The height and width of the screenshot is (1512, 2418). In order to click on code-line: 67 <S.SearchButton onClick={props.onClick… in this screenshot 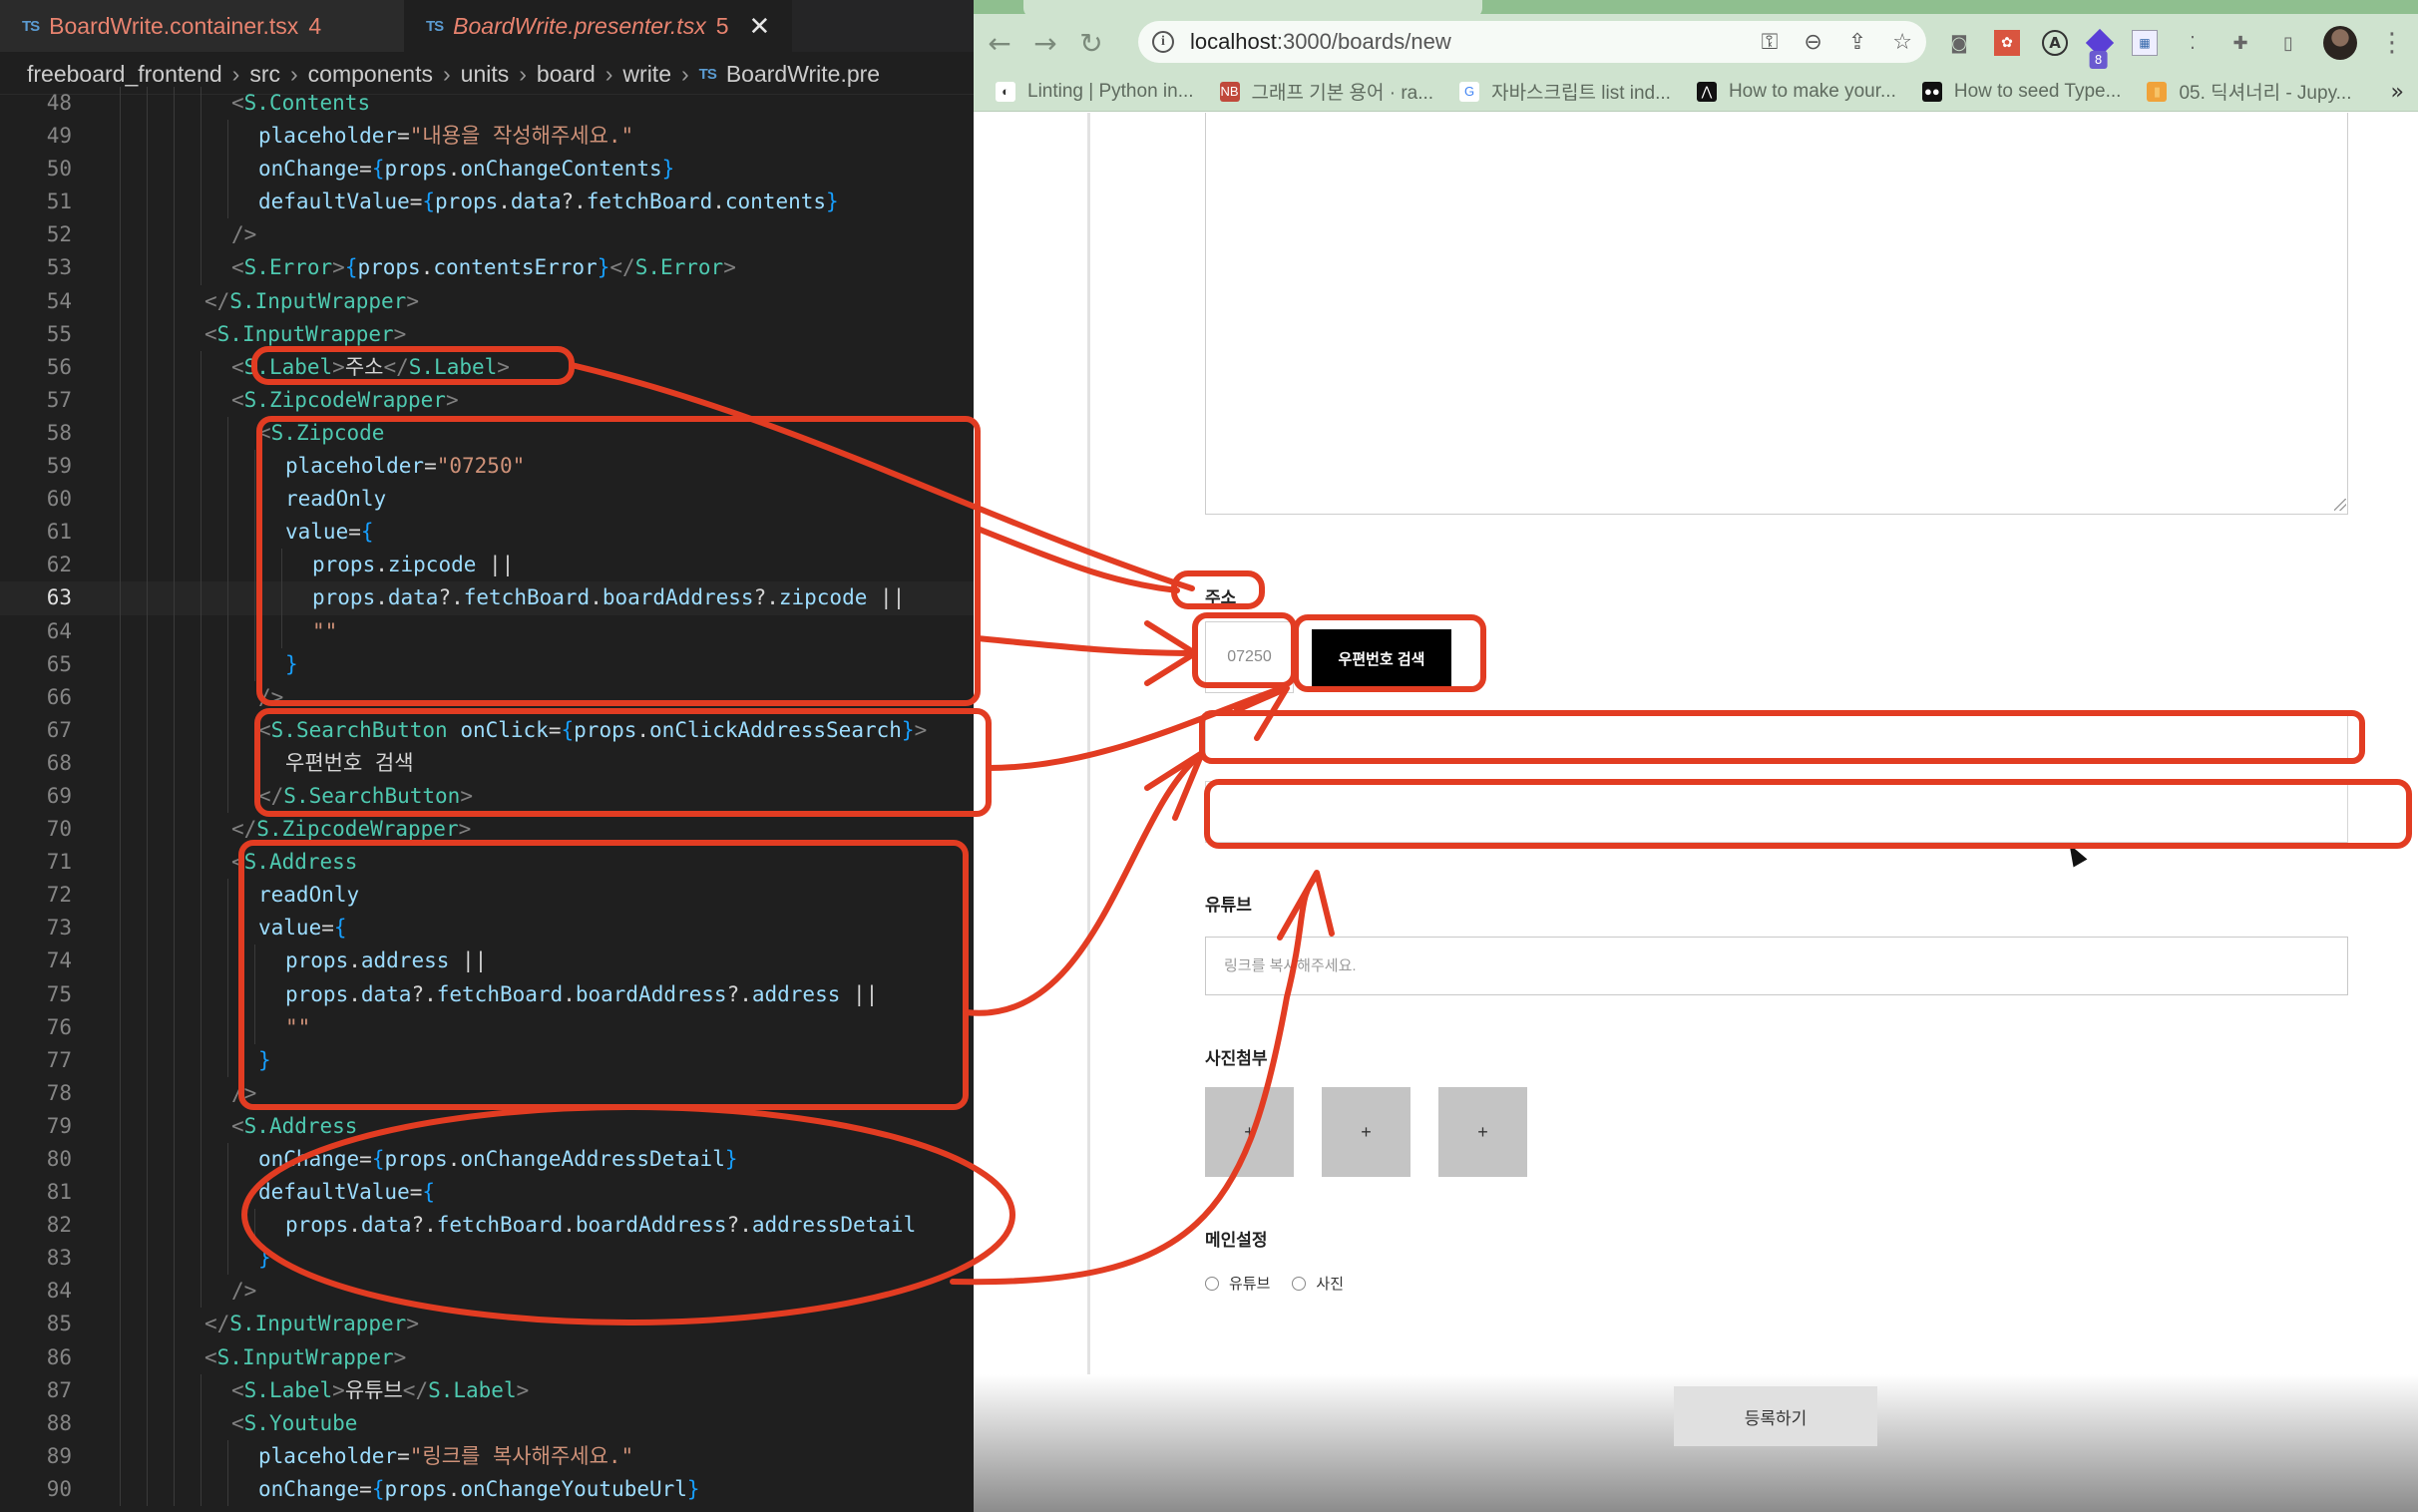, I will do `click(487, 730)`.